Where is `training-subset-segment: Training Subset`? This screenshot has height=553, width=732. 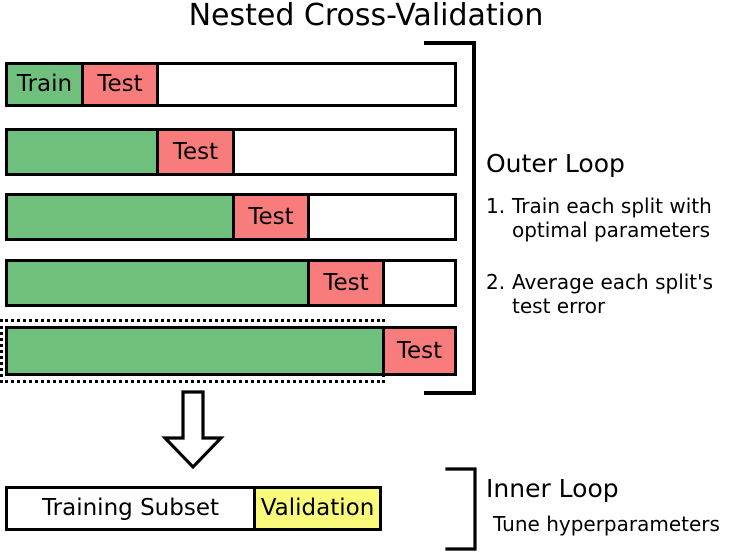
training-subset-segment: Training Subset is located at coordinates (132, 508).